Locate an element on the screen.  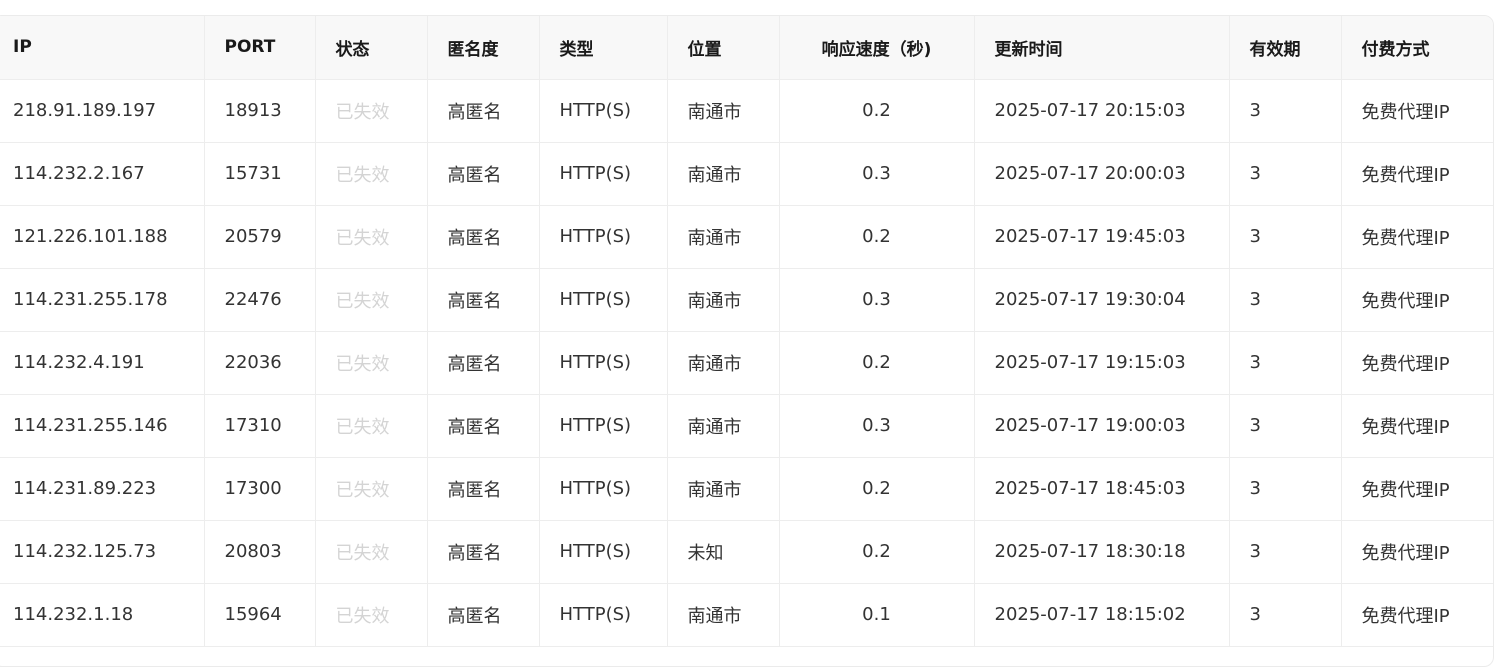
cell-ip: 114.231.89.223 is located at coordinates (102, 489).